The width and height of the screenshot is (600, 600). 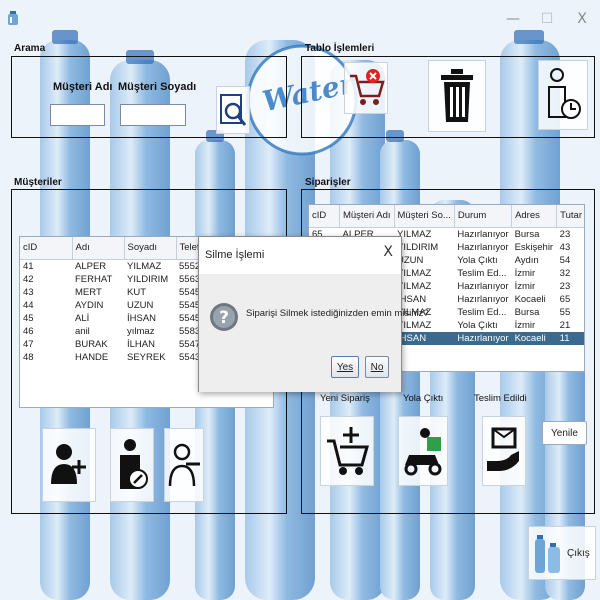 I want to click on delete-cart-button, so click(x=366, y=88).